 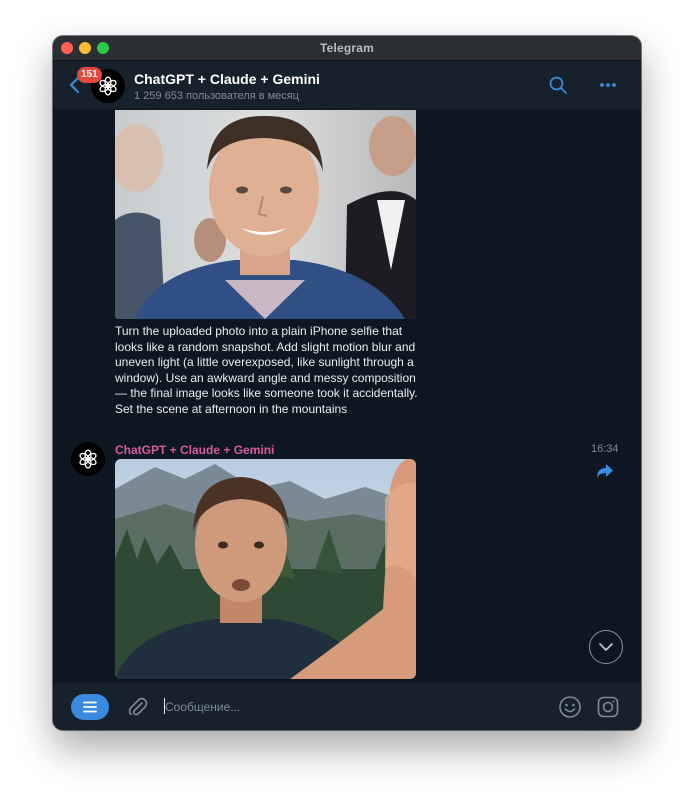 I want to click on window-title: Telegram, so click(x=347, y=48).